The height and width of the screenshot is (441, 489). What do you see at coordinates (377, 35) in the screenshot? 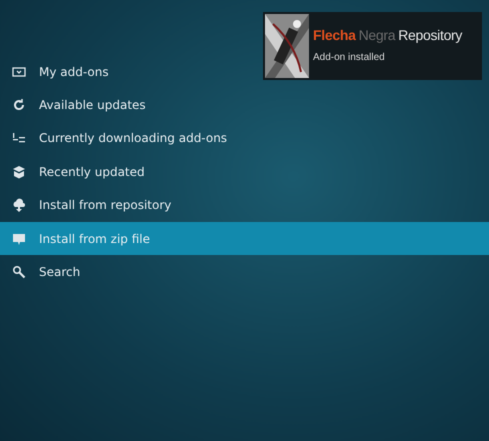
I see `title-word: Negra` at bounding box center [377, 35].